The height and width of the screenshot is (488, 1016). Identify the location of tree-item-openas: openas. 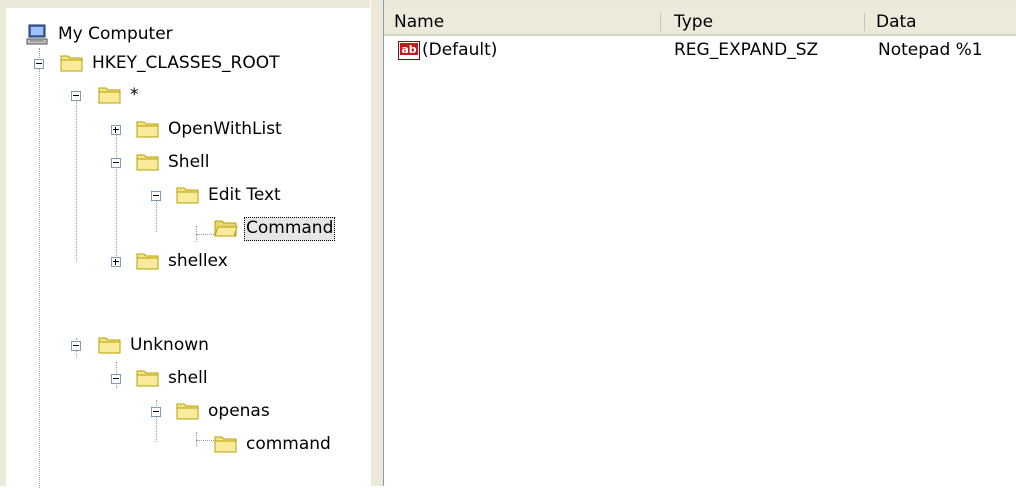
(239, 412).